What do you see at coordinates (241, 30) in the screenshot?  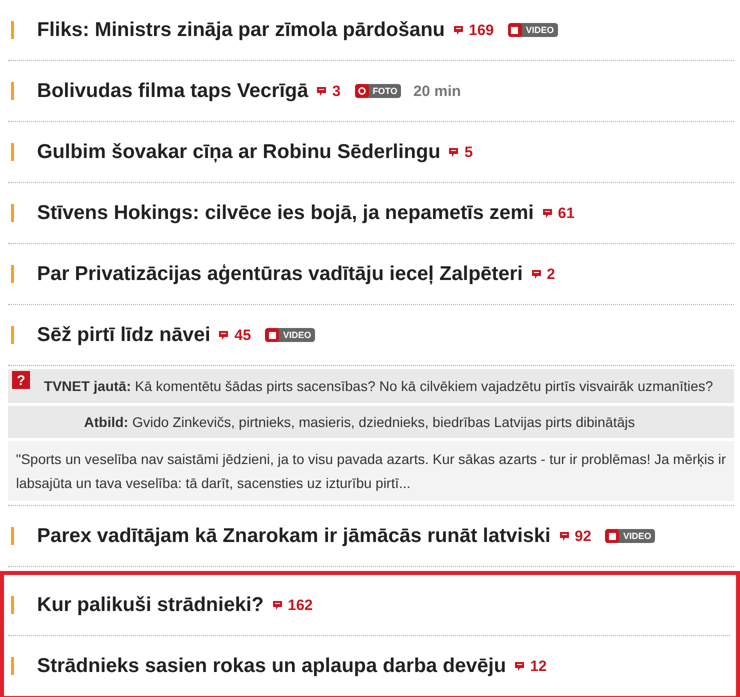 I see `headline-link: Fliks: Ministrs zināja par zīmola pārdošanu` at bounding box center [241, 30].